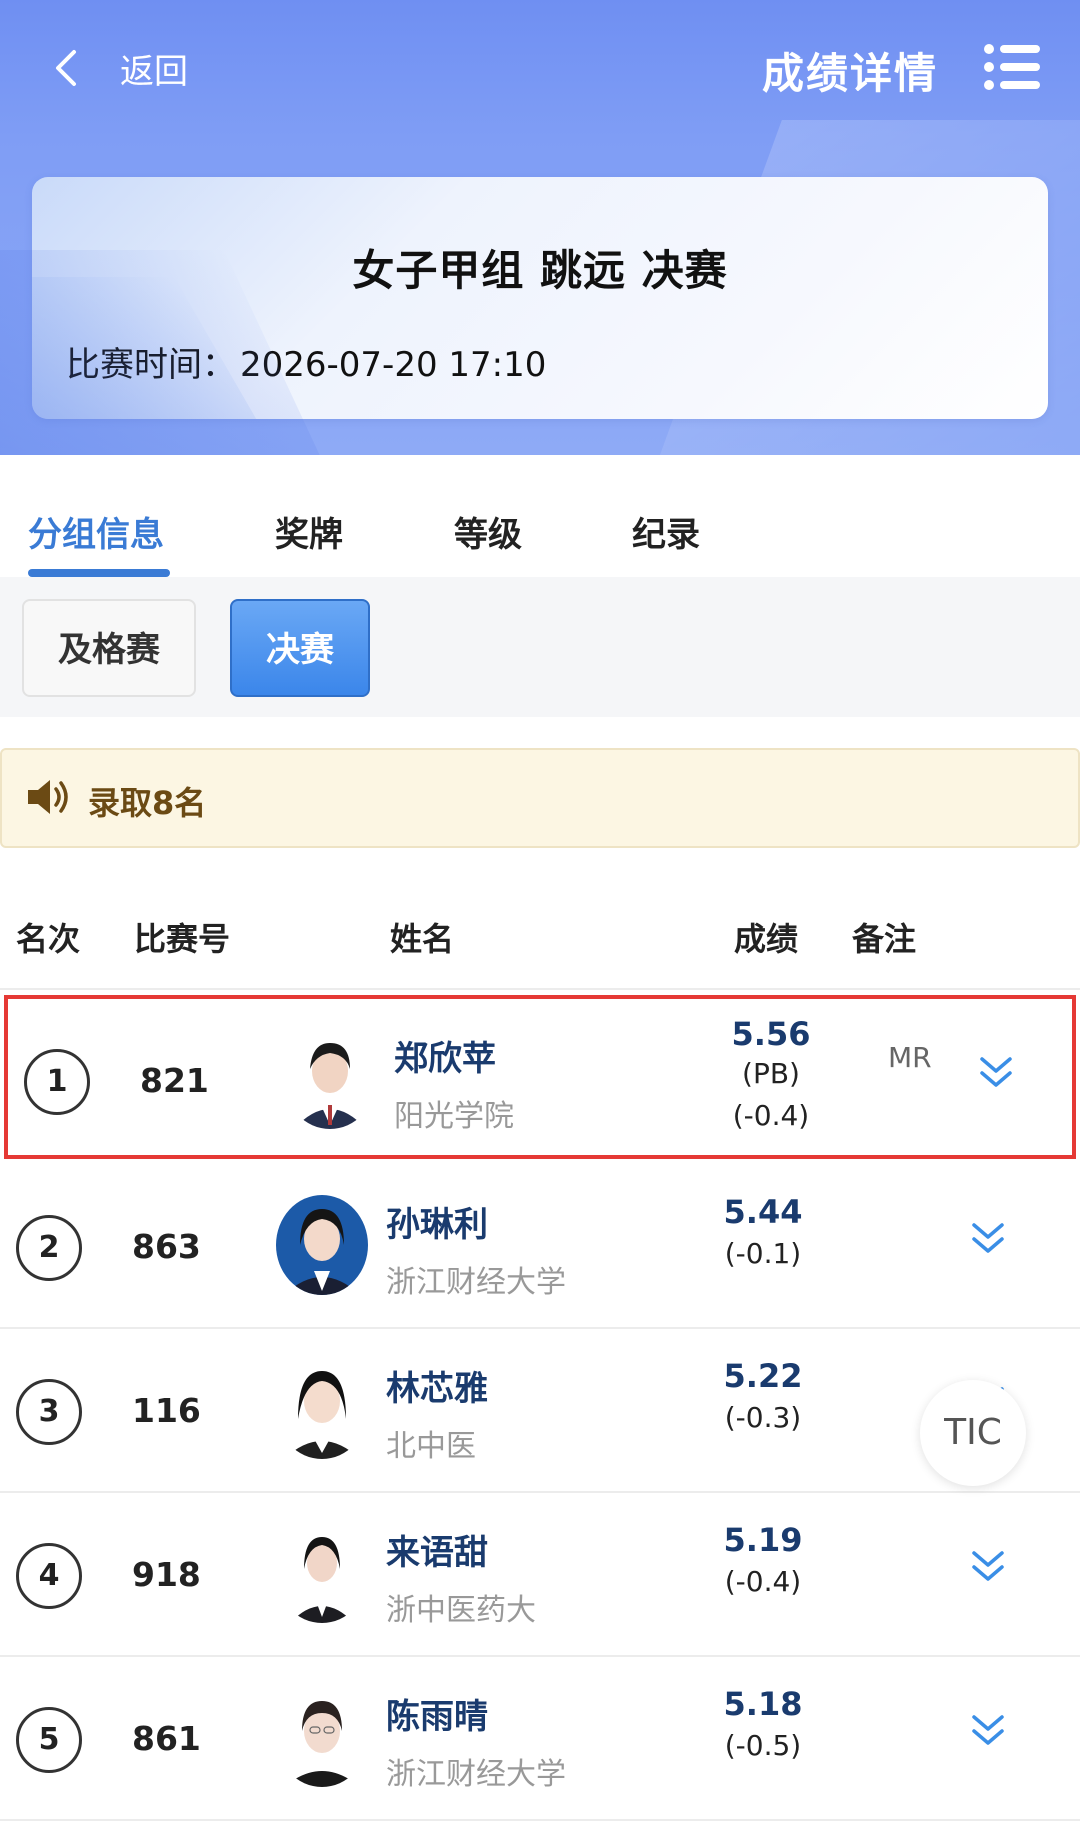 Image resolution: width=1080 pixels, height=1845 pixels. I want to click on bib-number: 918, so click(166, 1574).